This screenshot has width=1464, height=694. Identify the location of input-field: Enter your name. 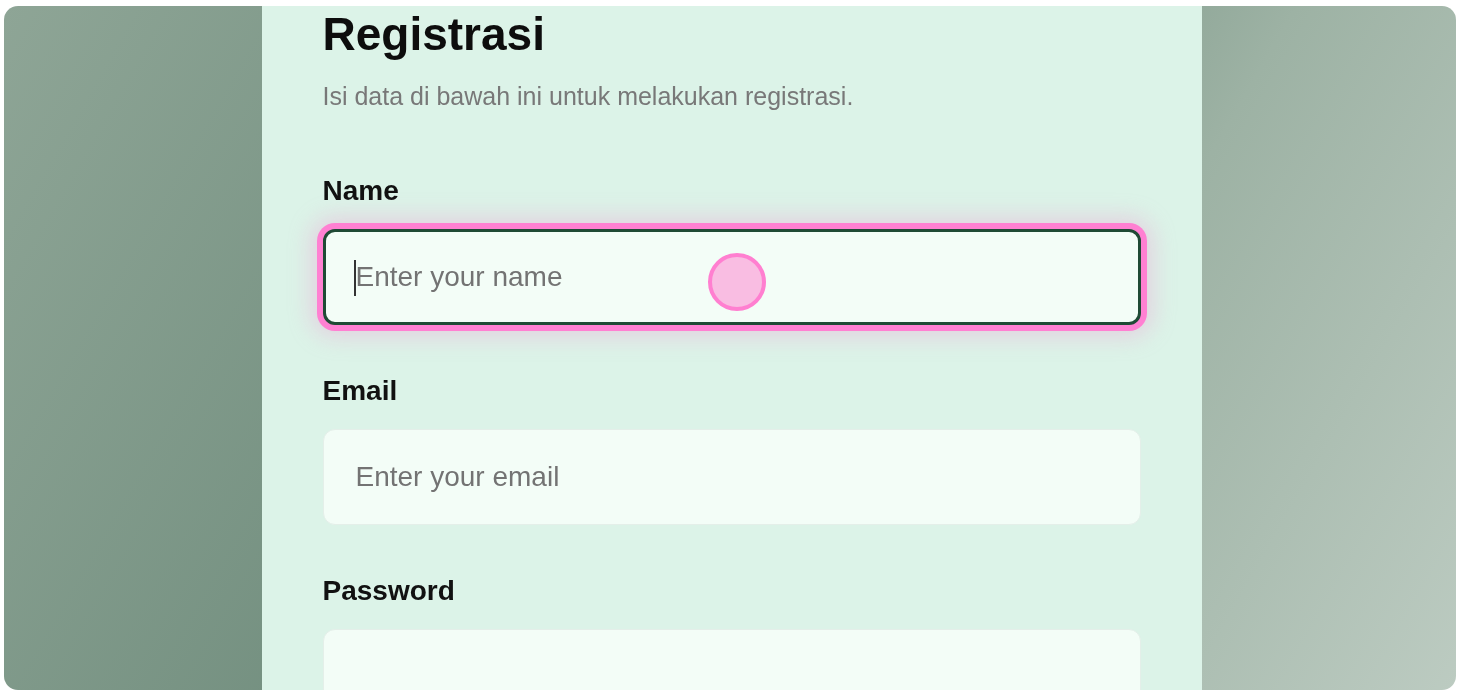
(731, 277).